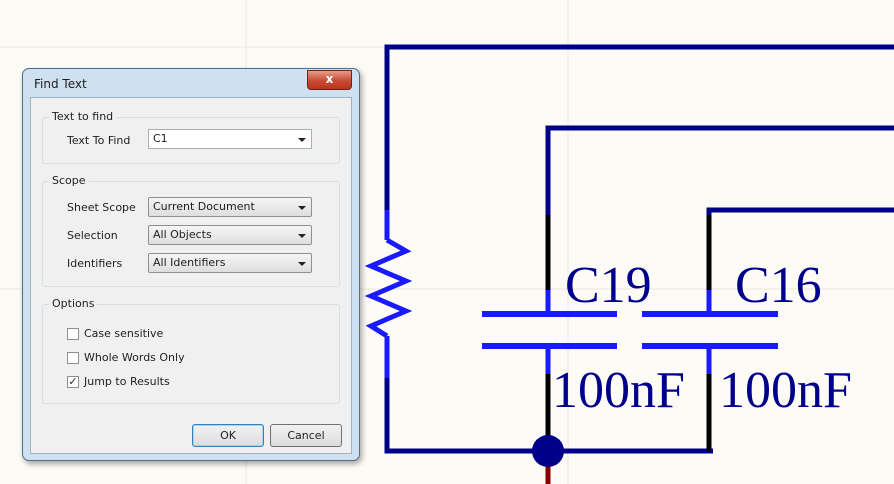 This screenshot has width=894, height=484. I want to click on check-icon: ✓, so click(73, 381).